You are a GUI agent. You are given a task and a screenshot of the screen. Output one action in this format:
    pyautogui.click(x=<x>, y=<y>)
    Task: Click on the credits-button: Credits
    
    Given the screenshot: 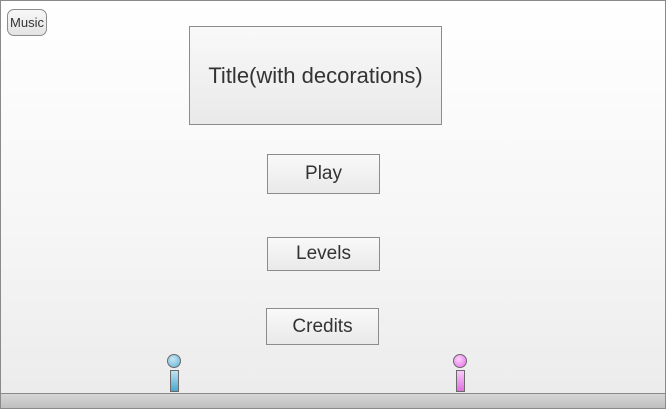 What is the action you would take?
    pyautogui.click(x=322, y=326)
    